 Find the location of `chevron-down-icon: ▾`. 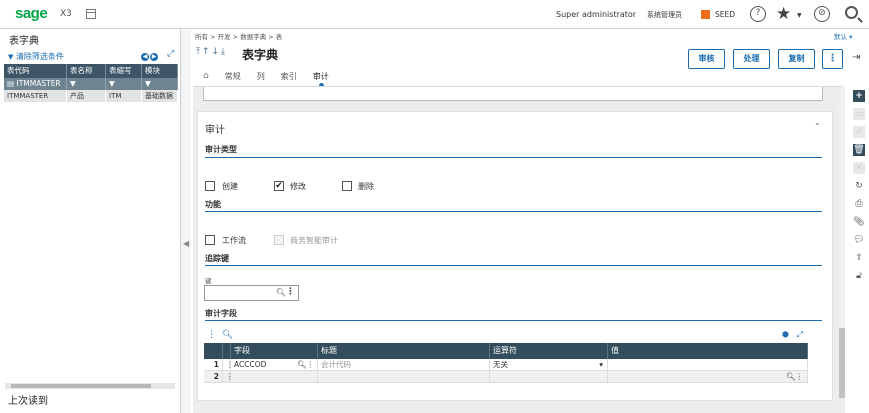

chevron-down-icon: ▾ is located at coordinates (601, 364).